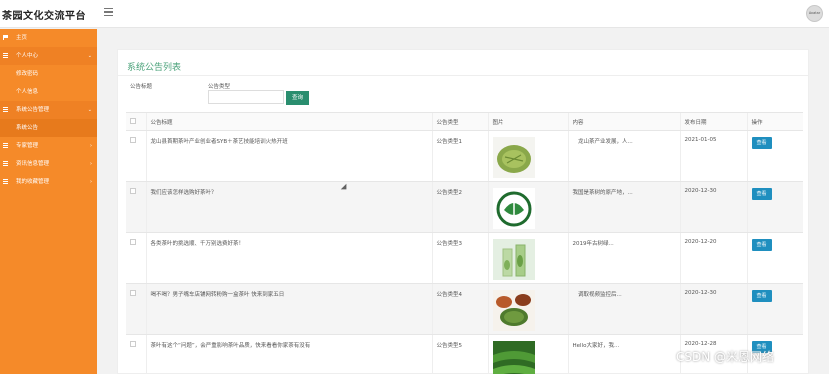  I want to click on sidebar-item-change-password: 修改密码, so click(48, 74).